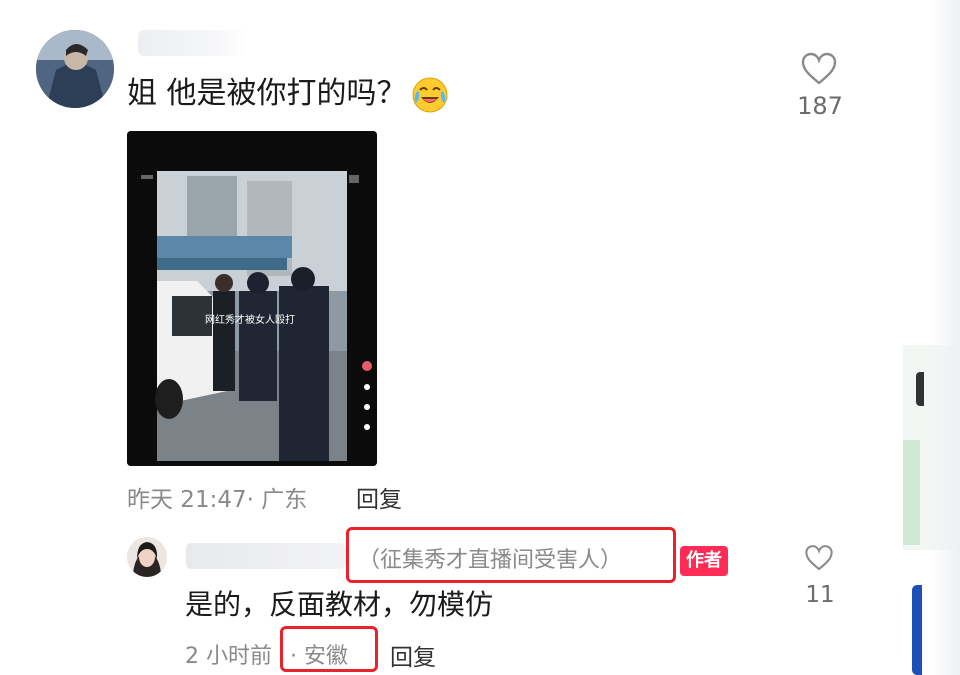 The image size is (960, 675). I want to click on author-badge: 作者, so click(704, 561).